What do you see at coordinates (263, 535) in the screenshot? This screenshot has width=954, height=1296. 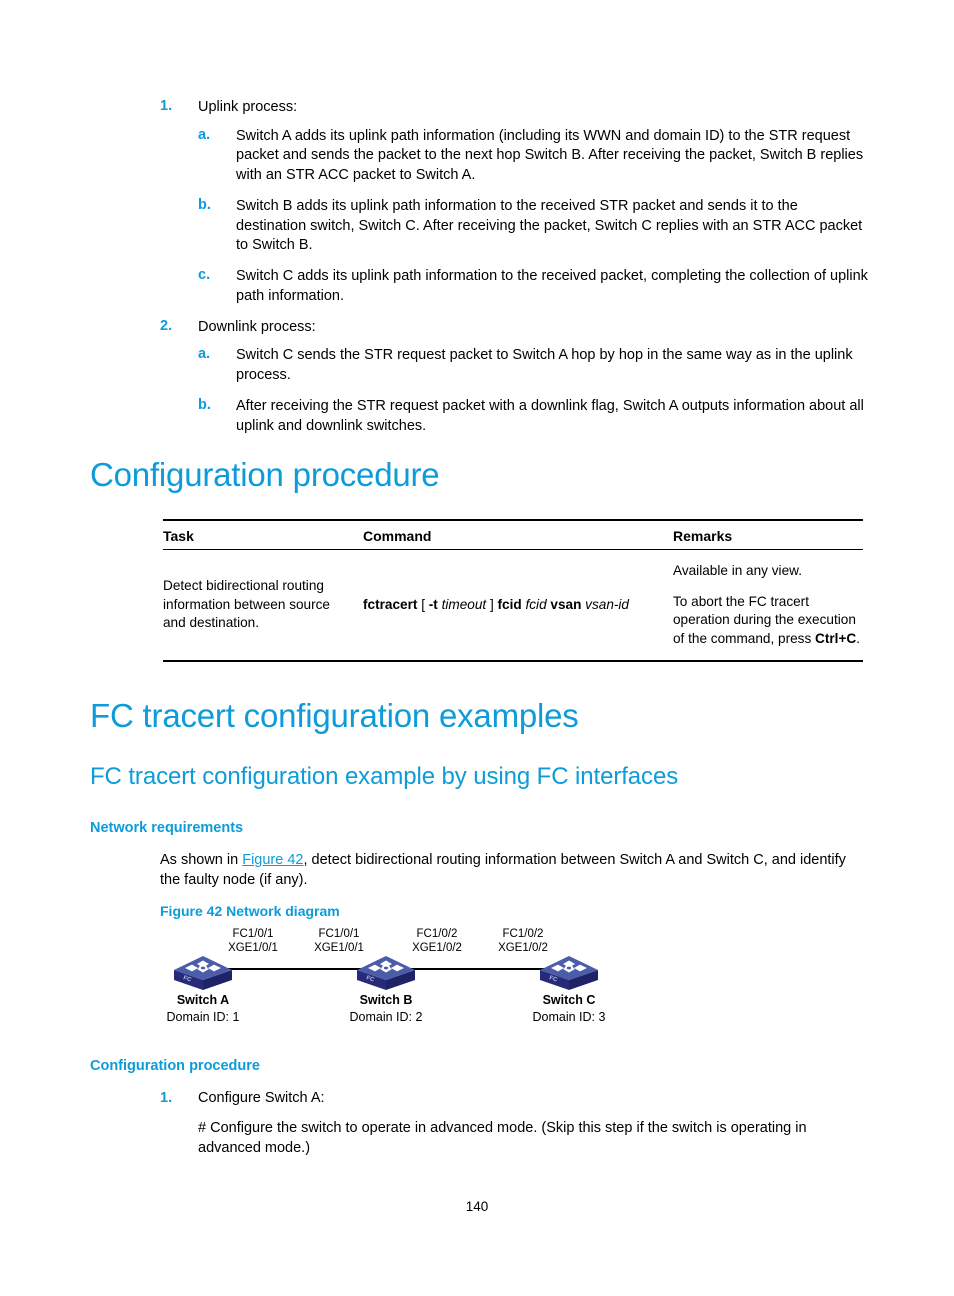 I see `column-header-task: Task` at bounding box center [263, 535].